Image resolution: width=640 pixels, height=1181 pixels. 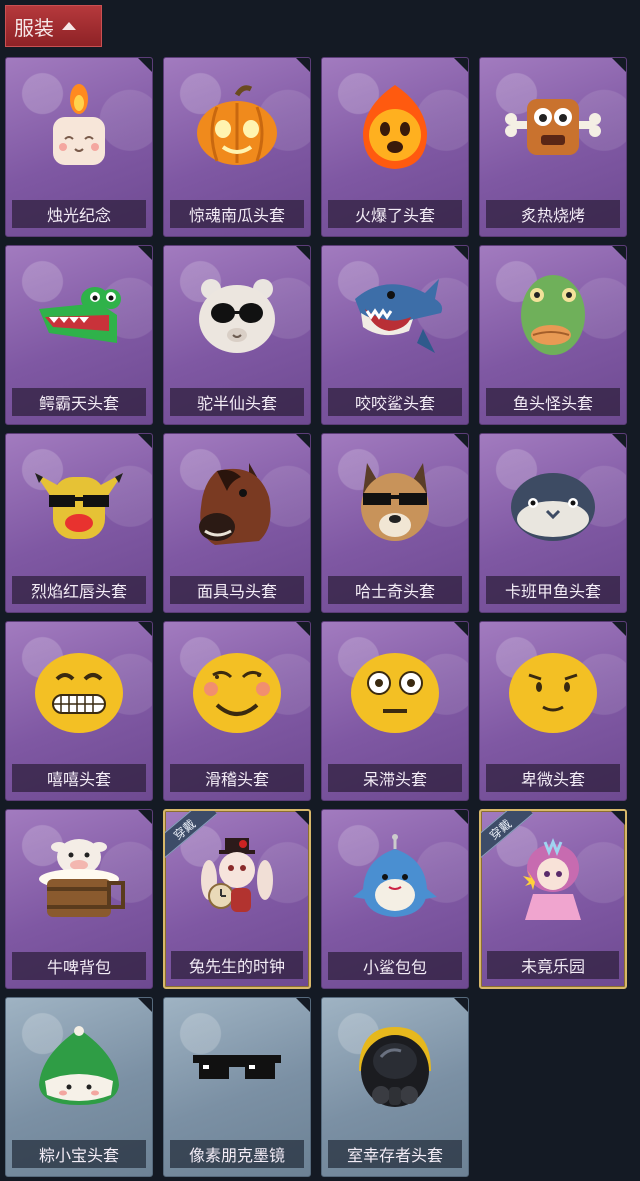 What do you see at coordinates (395, 966) in the screenshot?
I see `costume-name: 小鲨包包` at bounding box center [395, 966].